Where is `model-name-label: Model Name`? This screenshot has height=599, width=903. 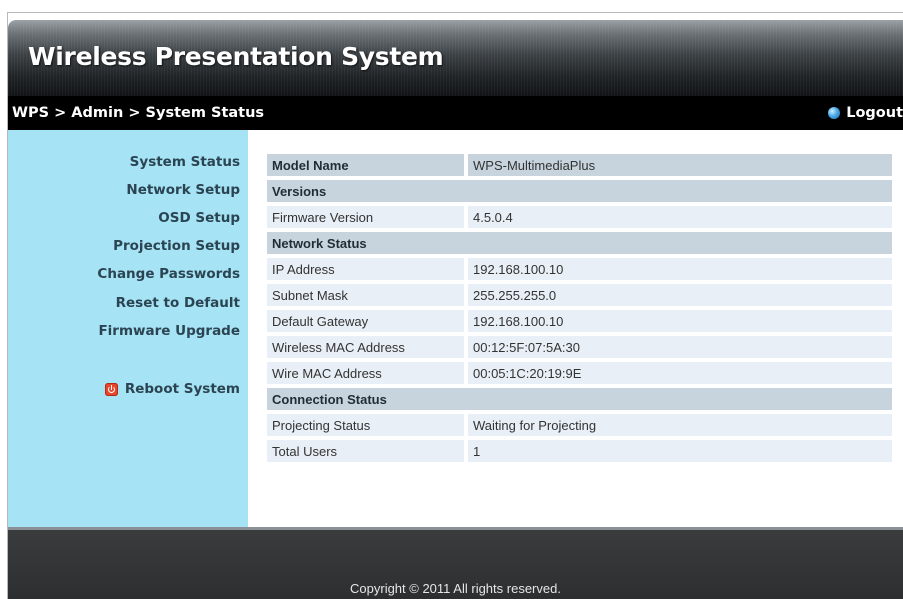 model-name-label: Model Name is located at coordinates (367, 165).